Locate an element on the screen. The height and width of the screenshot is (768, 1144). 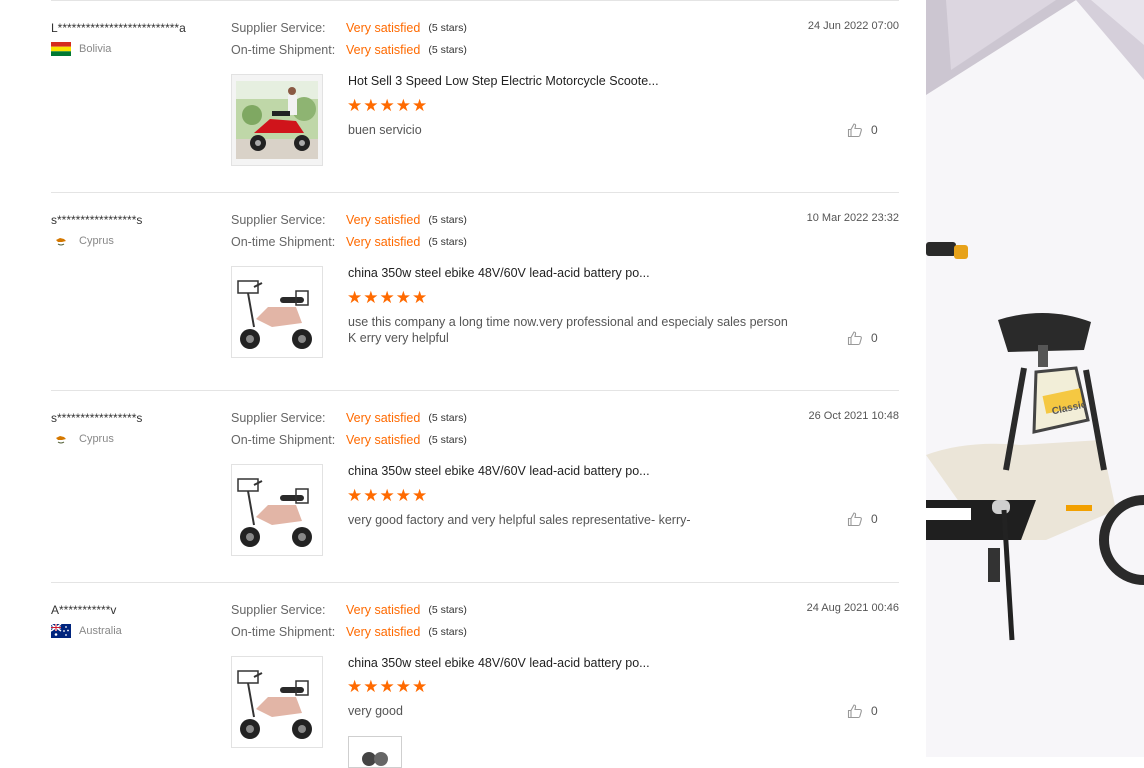
reviewer-country: Australia is located at coordinates (86, 631).